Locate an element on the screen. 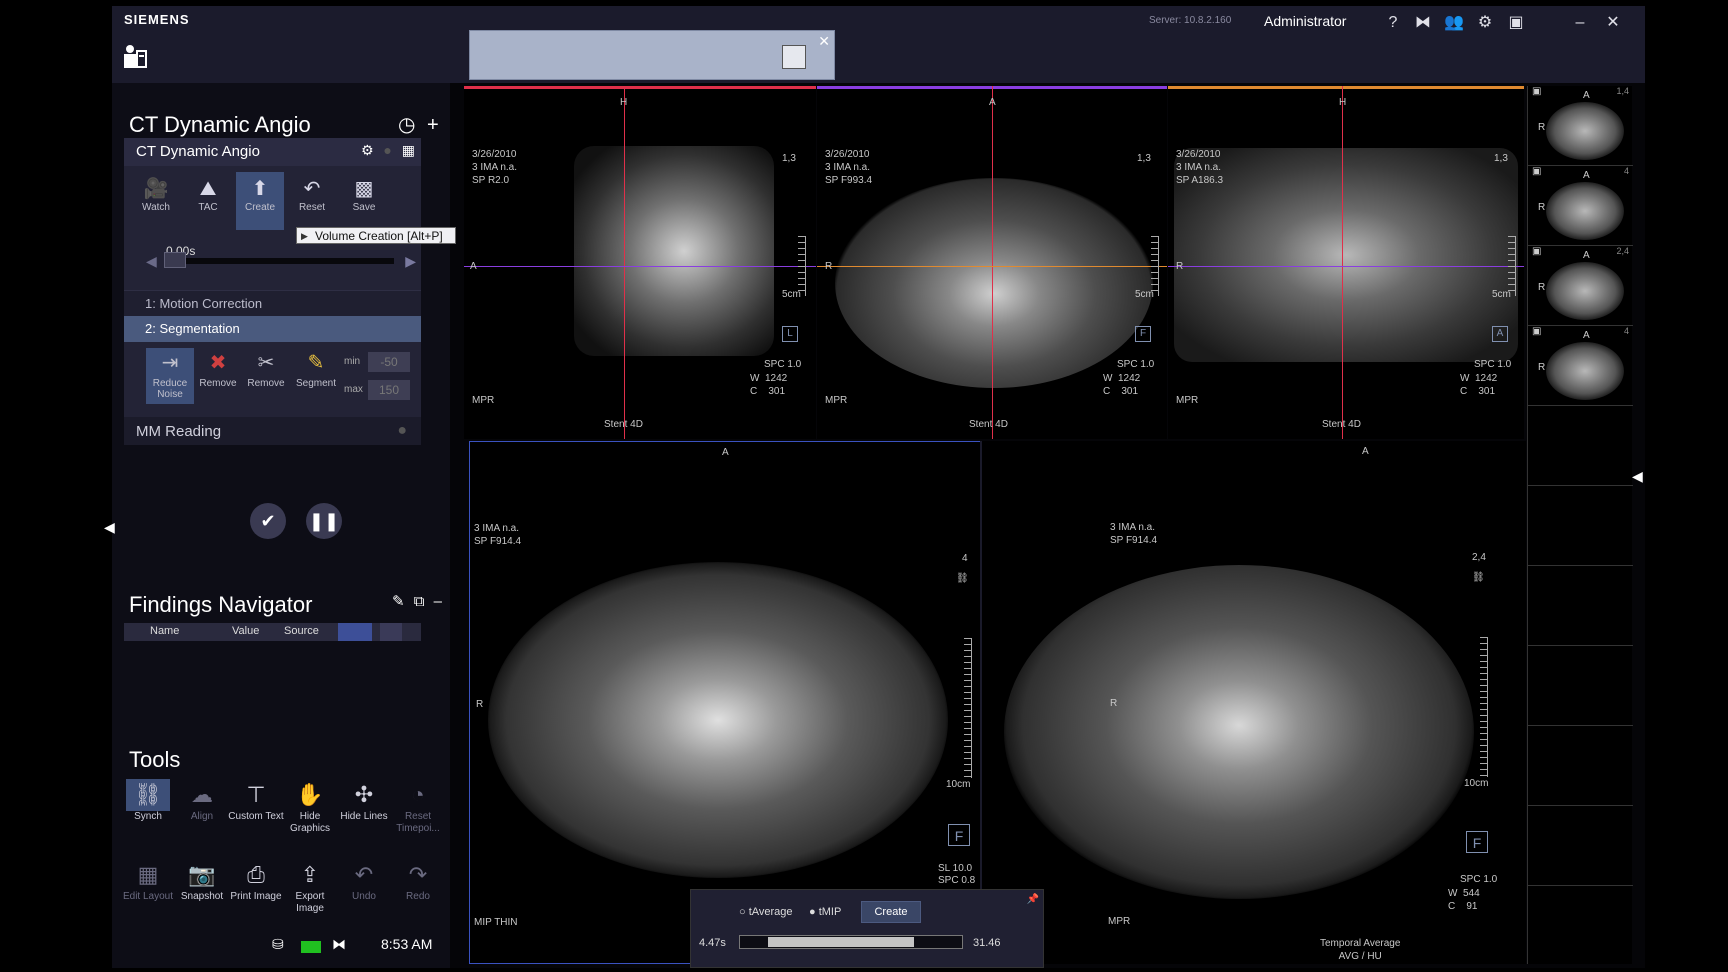 The width and height of the screenshot is (1728, 972). edit-findings-icon: ✎ is located at coordinates (398, 601).